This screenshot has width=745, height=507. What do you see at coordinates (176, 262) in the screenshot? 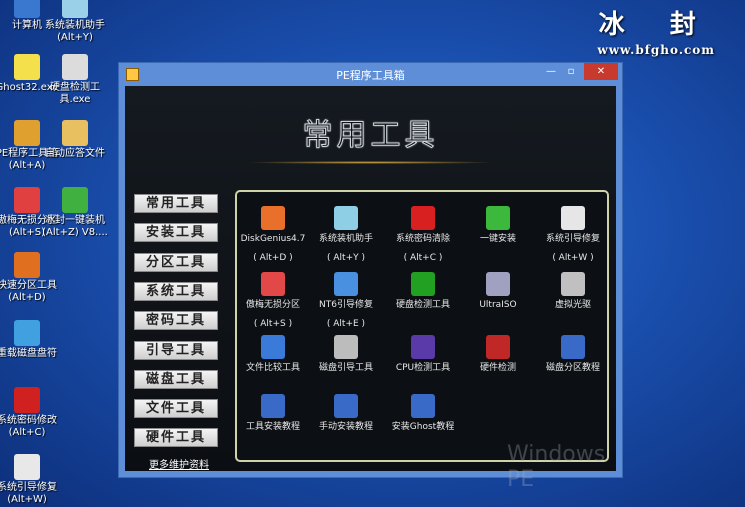
I see `sidebar-button-2: 分区工具` at bounding box center [176, 262].